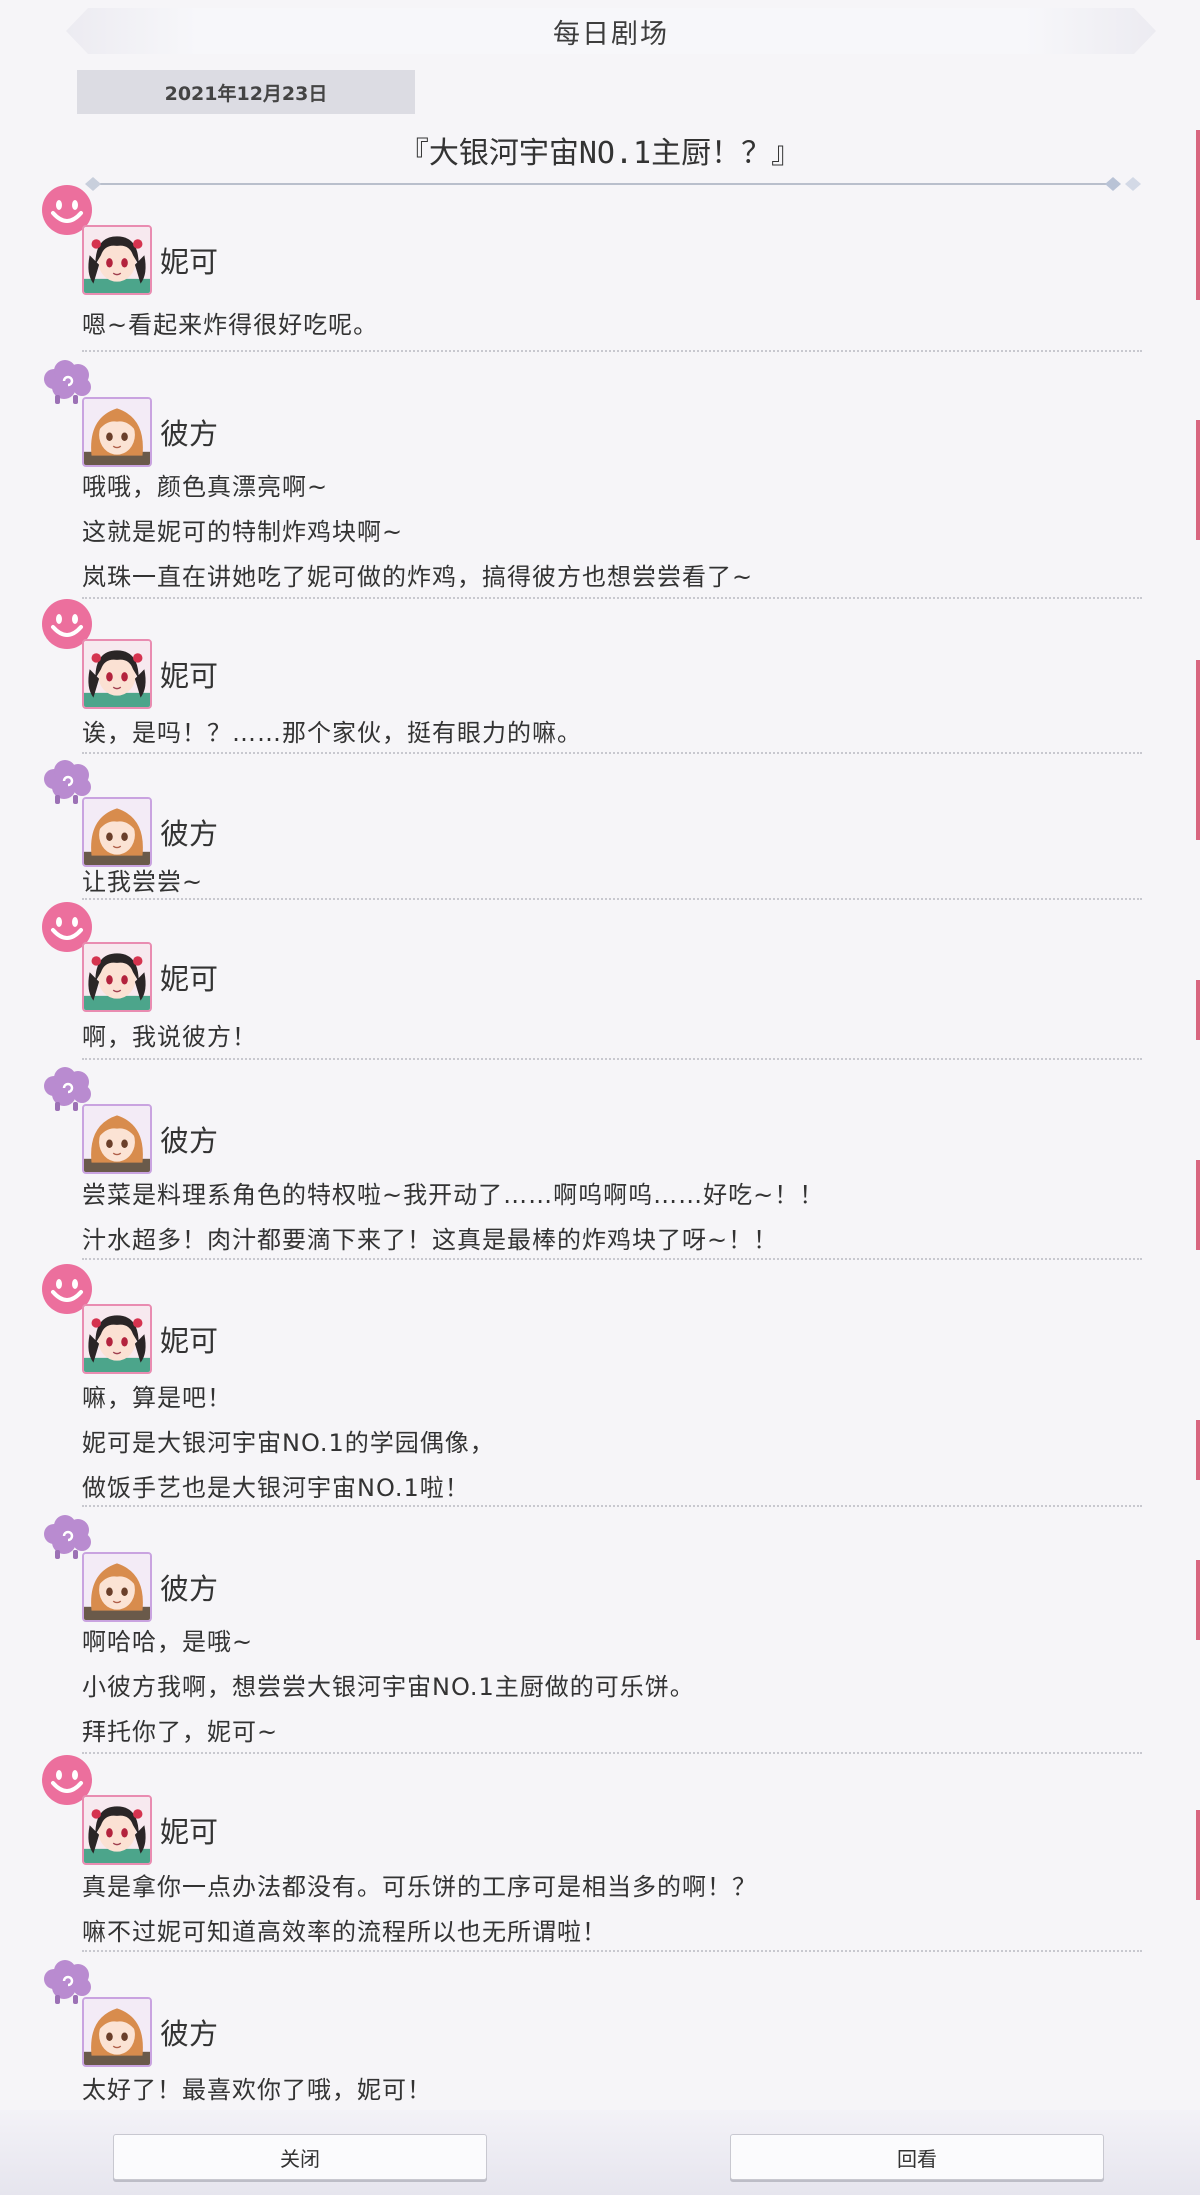 The height and width of the screenshot is (2195, 1200). What do you see at coordinates (332, 733) in the screenshot?
I see `dialogue-line: 诶，是吗！？……那个家伙，挺有眼力的嘛。` at bounding box center [332, 733].